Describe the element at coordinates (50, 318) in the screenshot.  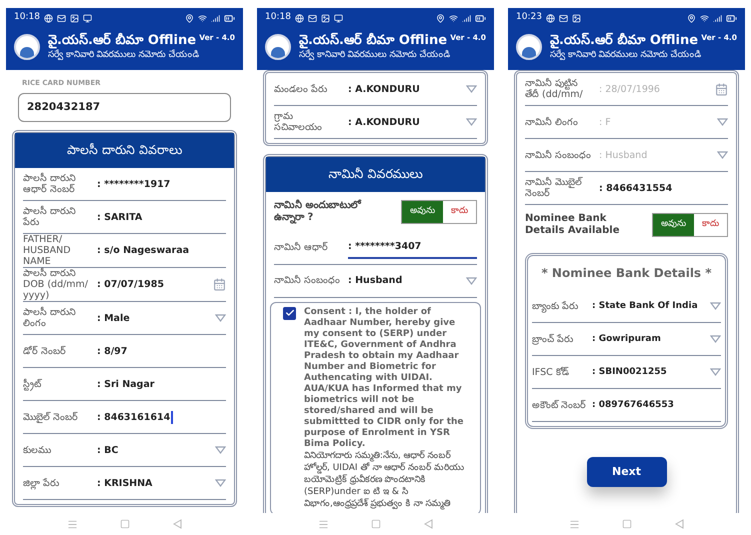
I see `field-label: పాలసీ దారుని లింగం` at that location.